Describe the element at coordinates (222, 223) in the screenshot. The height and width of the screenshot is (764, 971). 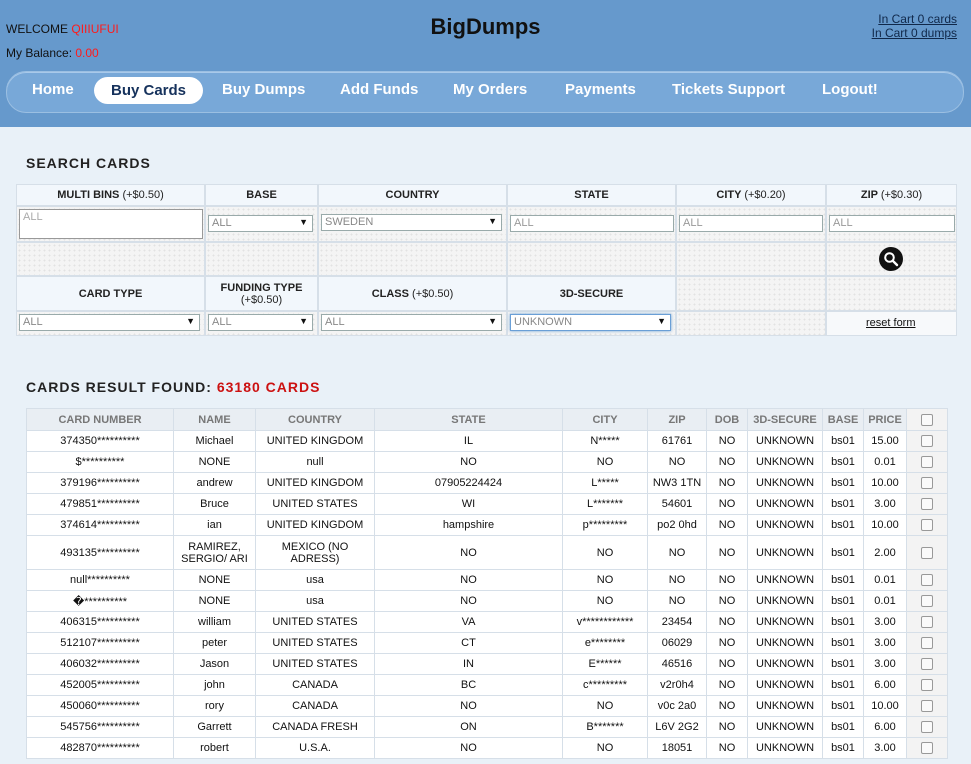
I see `base-select-value: ALL` at that location.